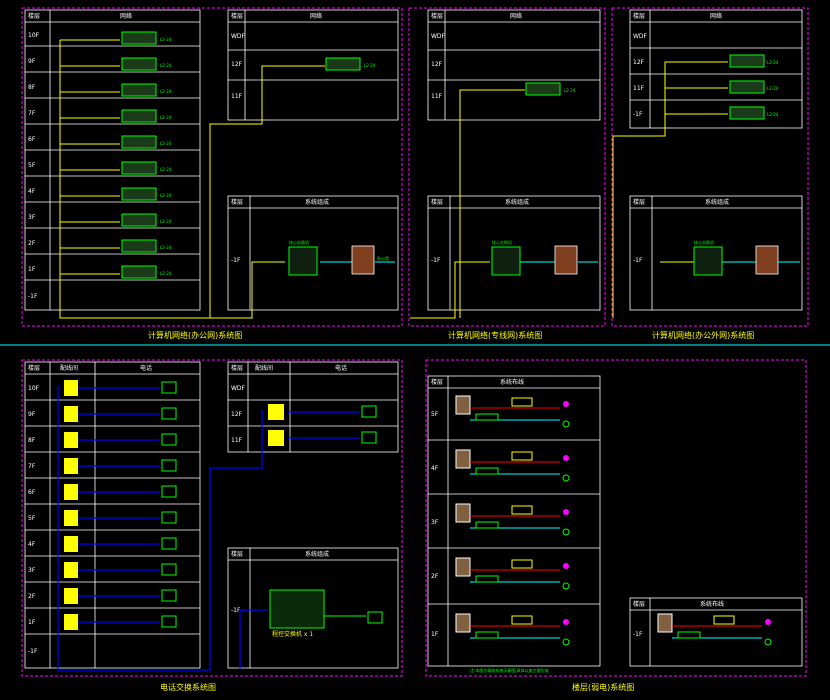 The width and height of the screenshot is (830, 700). What do you see at coordinates (712, 604) in the screenshot?
I see `p5b-layout-header: 系统布线` at bounding box center [712, 604].